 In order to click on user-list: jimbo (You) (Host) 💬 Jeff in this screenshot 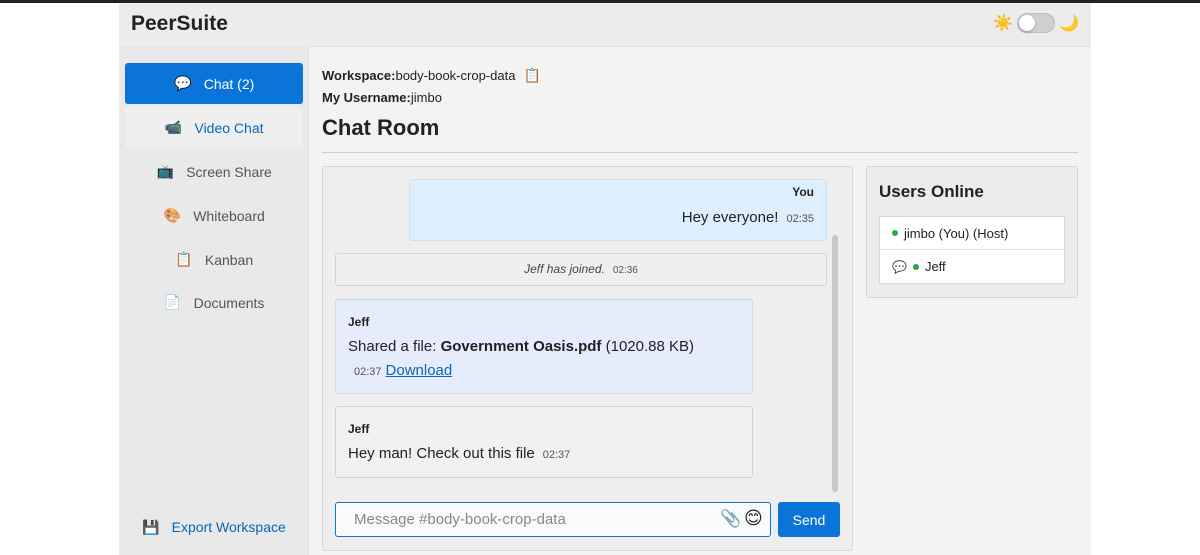, I will do `click(972, 250)`.